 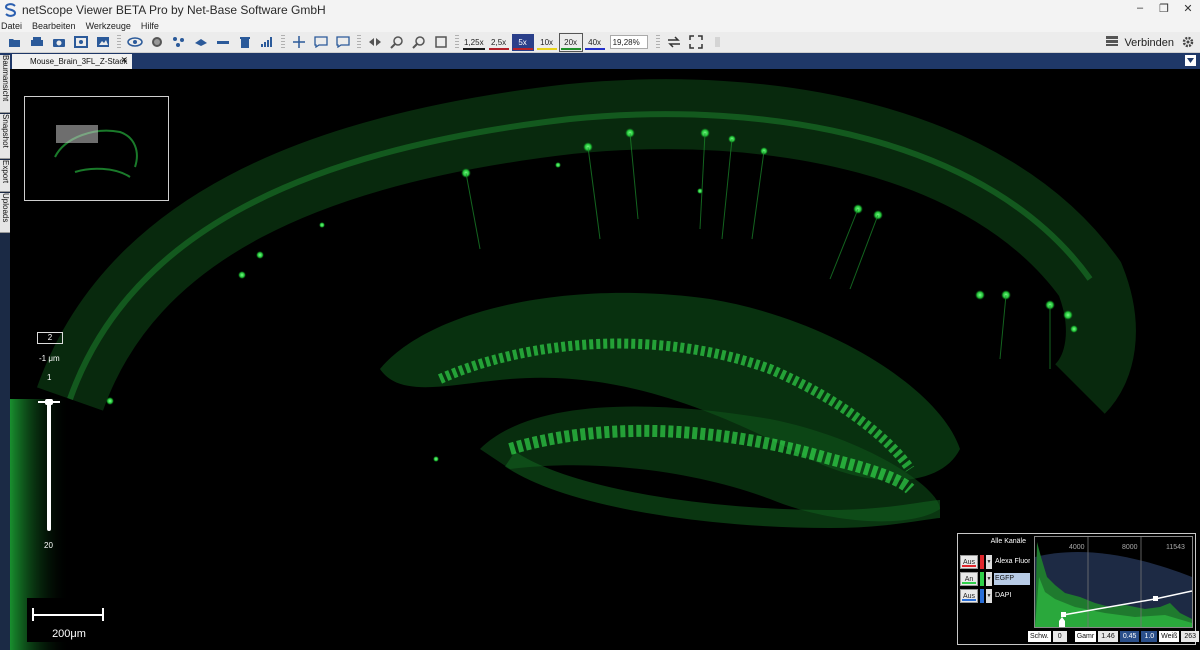 What do you see at coordinates (150, 26) in the screenshot?
I see `menu-hilfe: Hilfe` at bounding box center [150, 26].